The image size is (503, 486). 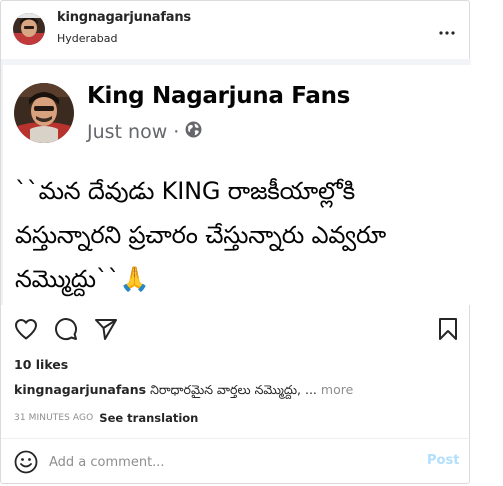 I want to click on page-avatar, so click(x=44, y=113).